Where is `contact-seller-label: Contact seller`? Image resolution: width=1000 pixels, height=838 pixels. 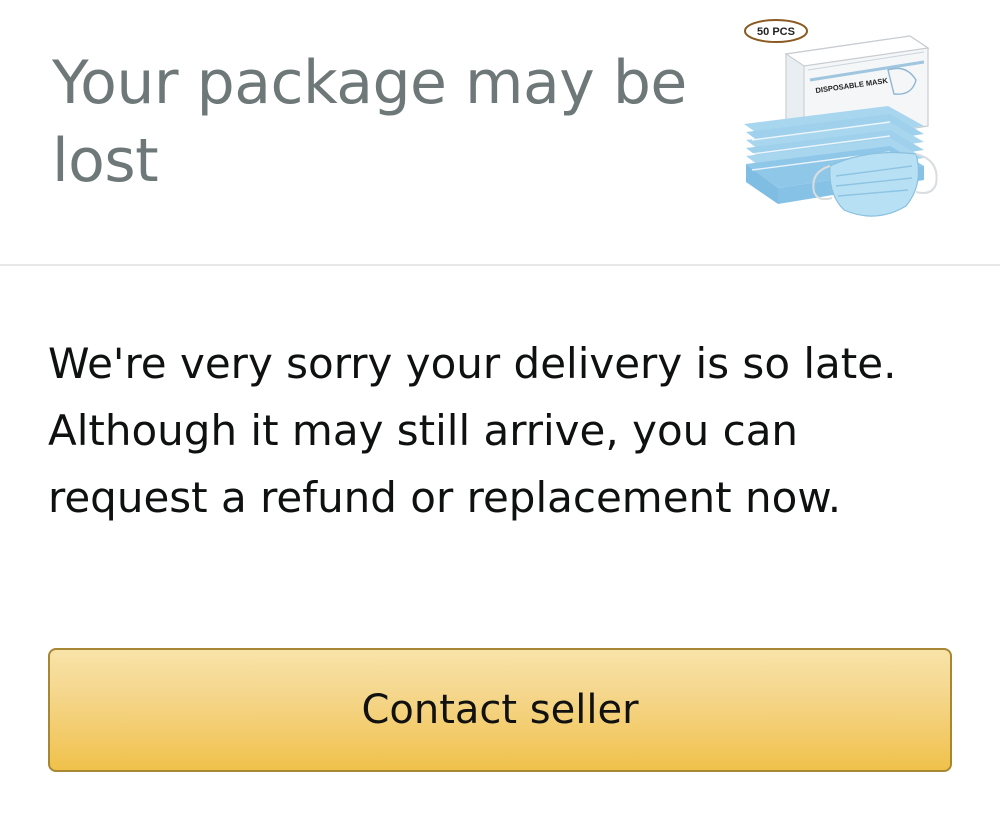 contact-seller-label: Contact seller is located at coordinates (500, 710).